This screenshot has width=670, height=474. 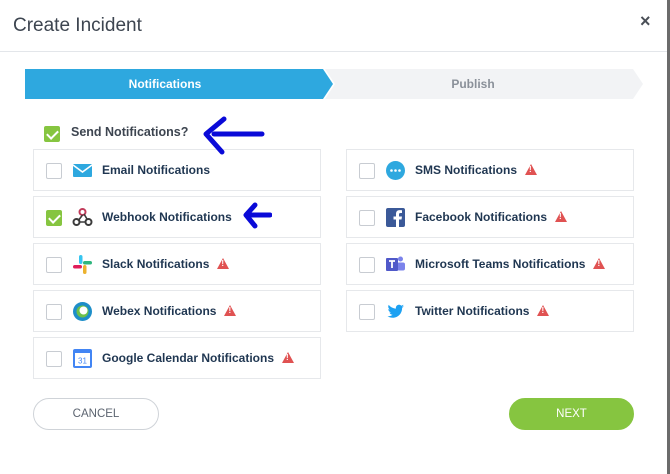 I want to click on webhook-icon, so click(x=82, y=217).